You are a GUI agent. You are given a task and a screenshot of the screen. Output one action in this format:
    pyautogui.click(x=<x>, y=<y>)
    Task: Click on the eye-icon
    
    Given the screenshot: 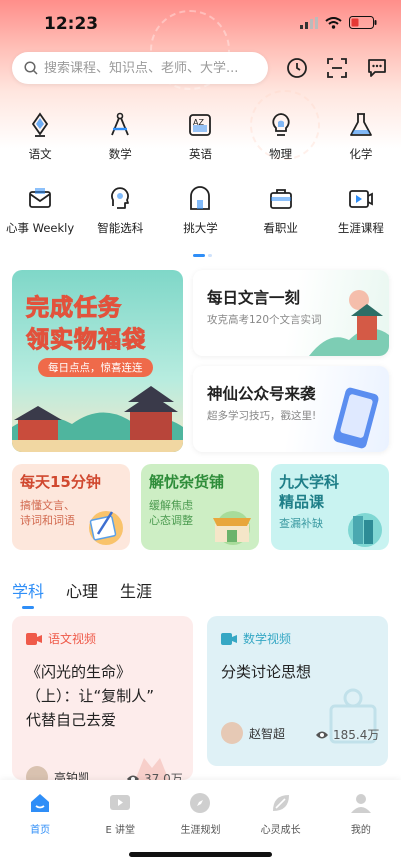 What is the action you would take?
    pyautogui.click(x=322, y=734)
    